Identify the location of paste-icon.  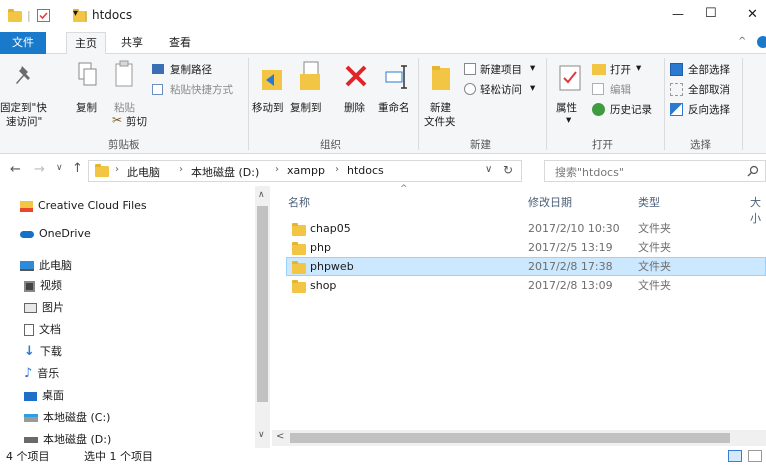
(124, 73).